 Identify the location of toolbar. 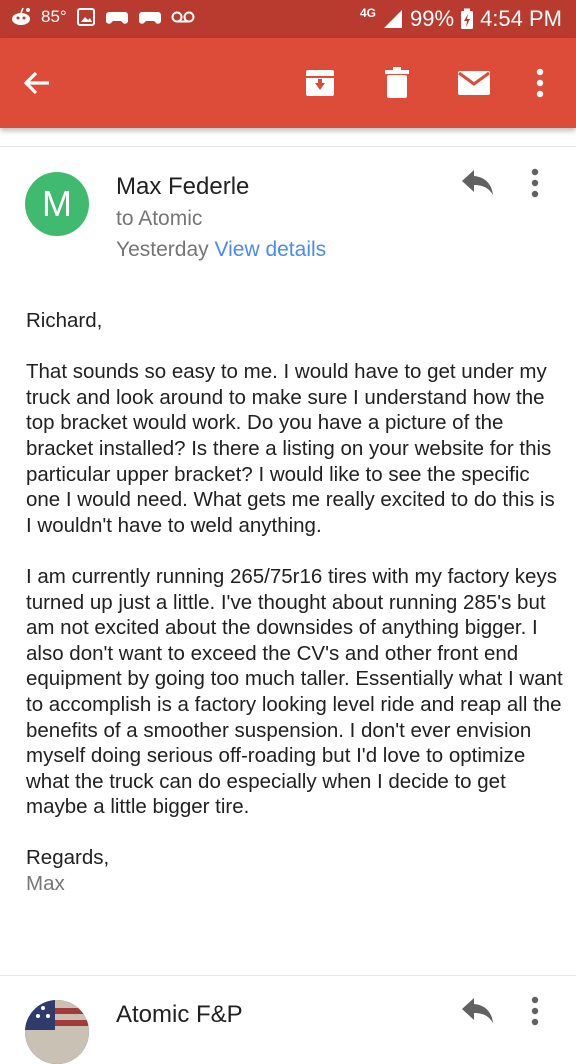
(288, 83).